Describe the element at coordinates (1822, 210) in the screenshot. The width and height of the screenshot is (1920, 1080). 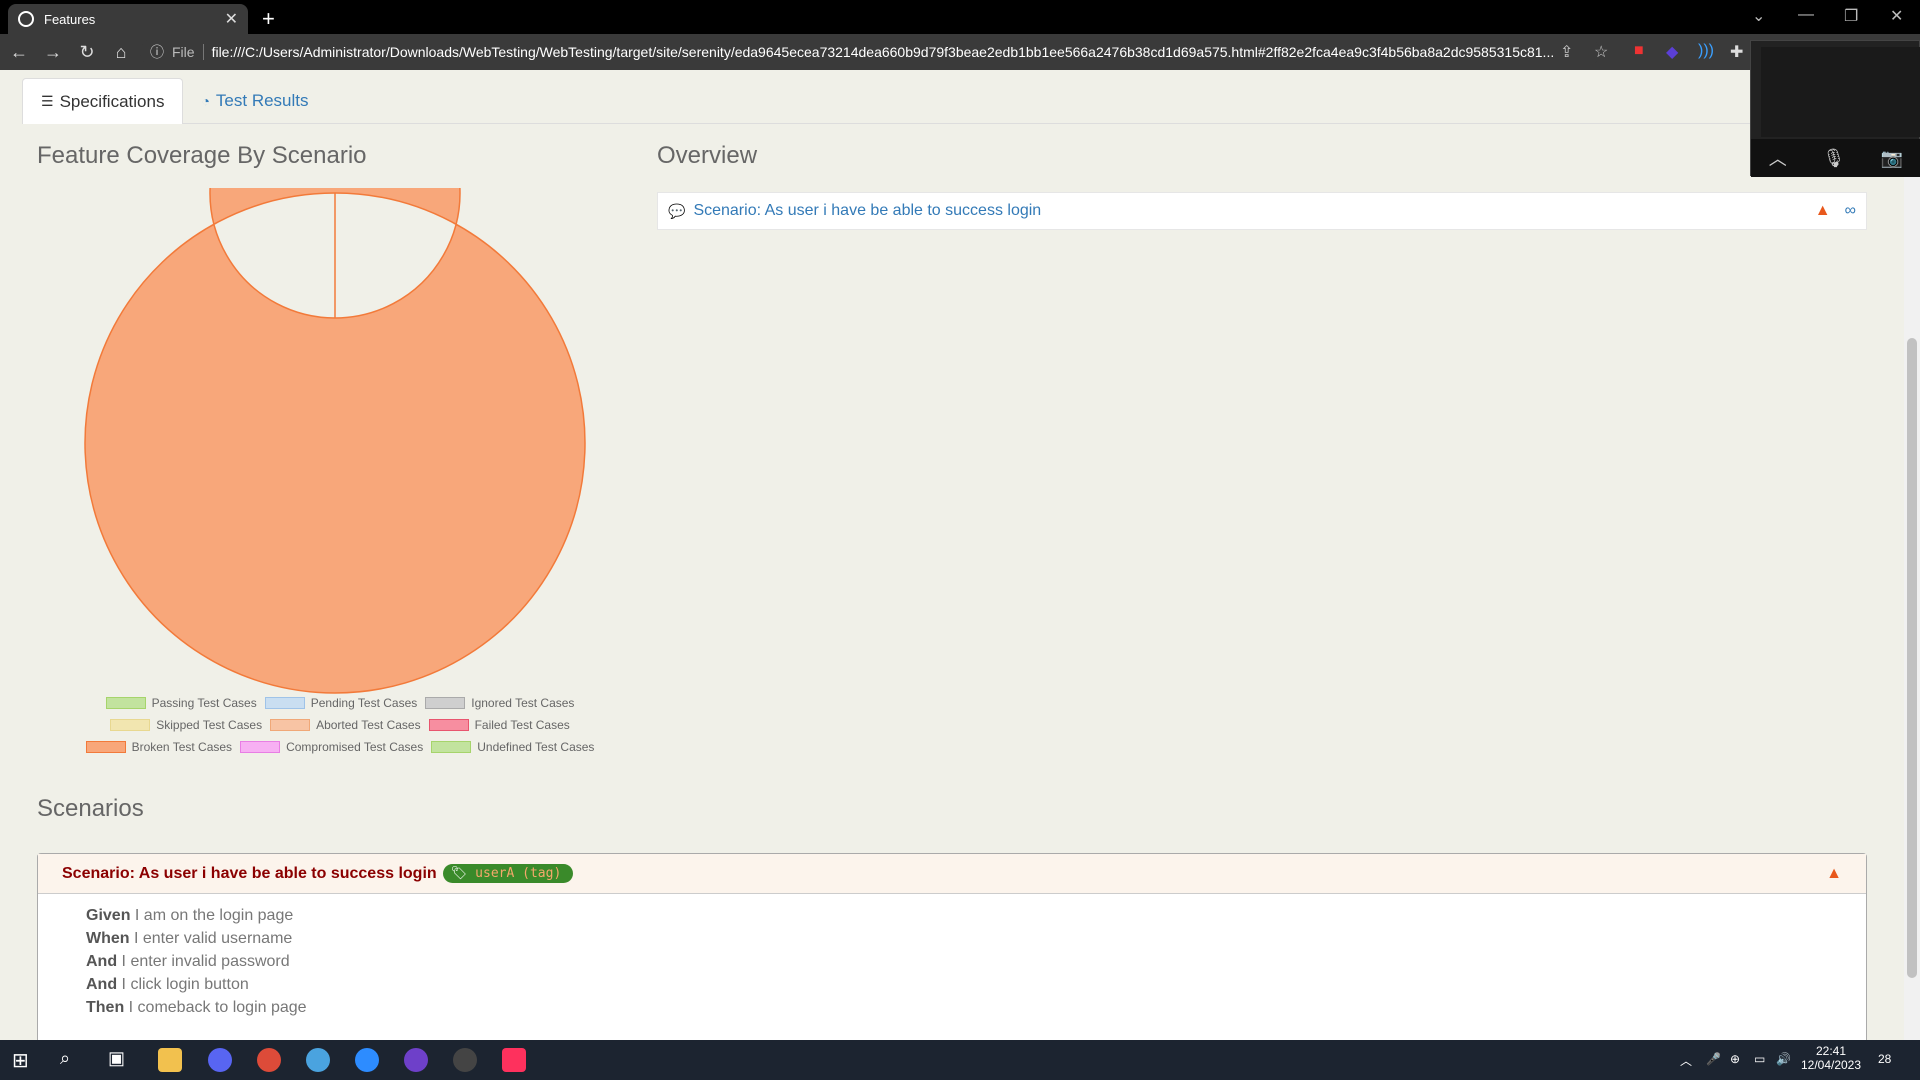
I see `warning-icon: ▲` at that location.